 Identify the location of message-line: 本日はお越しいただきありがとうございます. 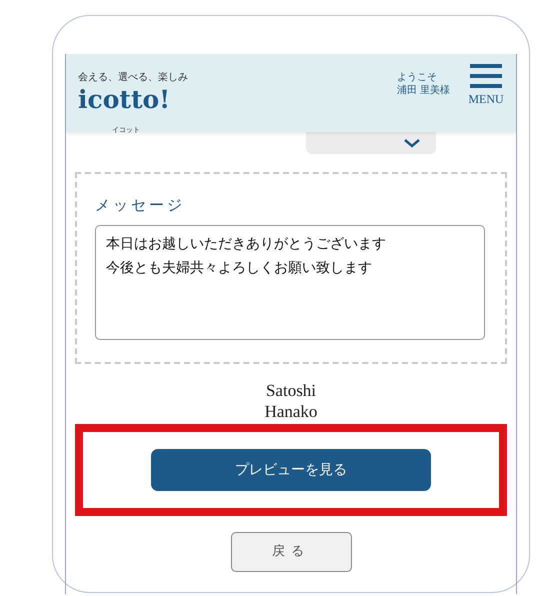
(246, 244).